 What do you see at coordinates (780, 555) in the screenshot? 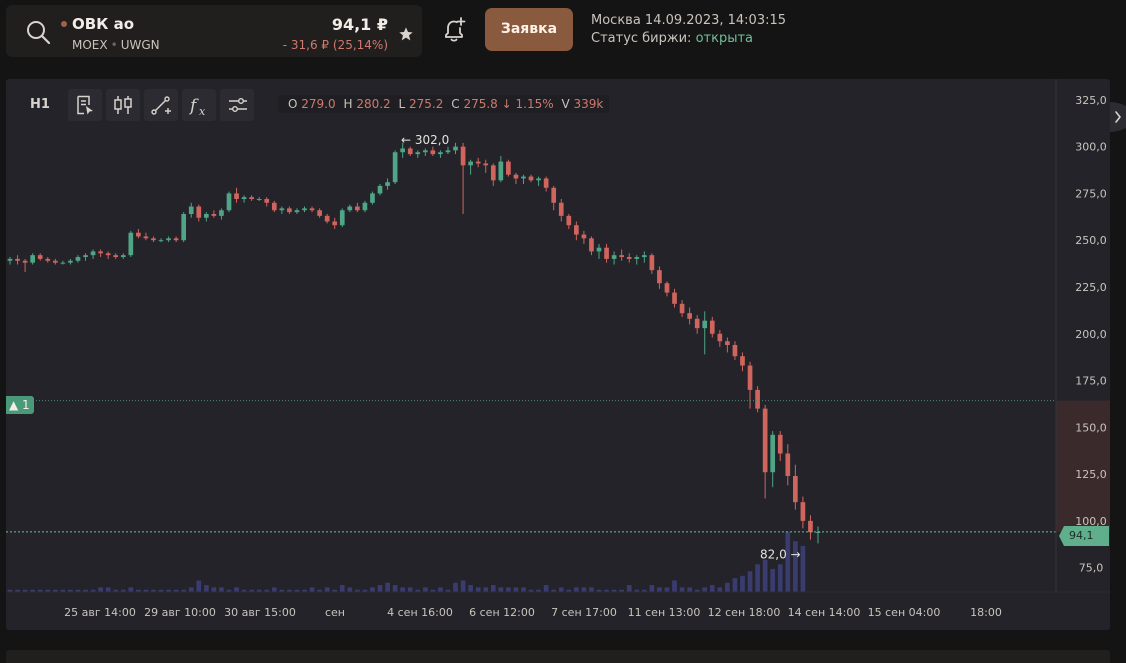
I see `min-price-annotation: 82,0 →` at bounding box center [780, 555].